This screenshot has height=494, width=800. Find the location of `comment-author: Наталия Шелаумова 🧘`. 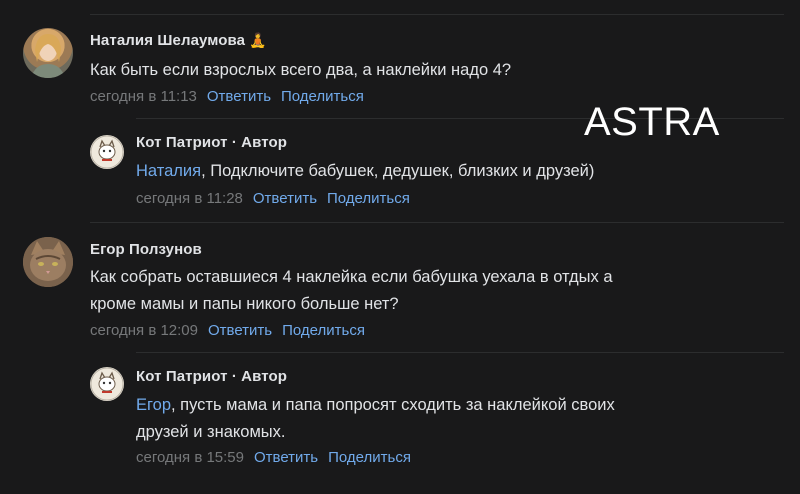

comment-author: Наталия Шелаумова 🧘 is located at coordinates (178, 40).